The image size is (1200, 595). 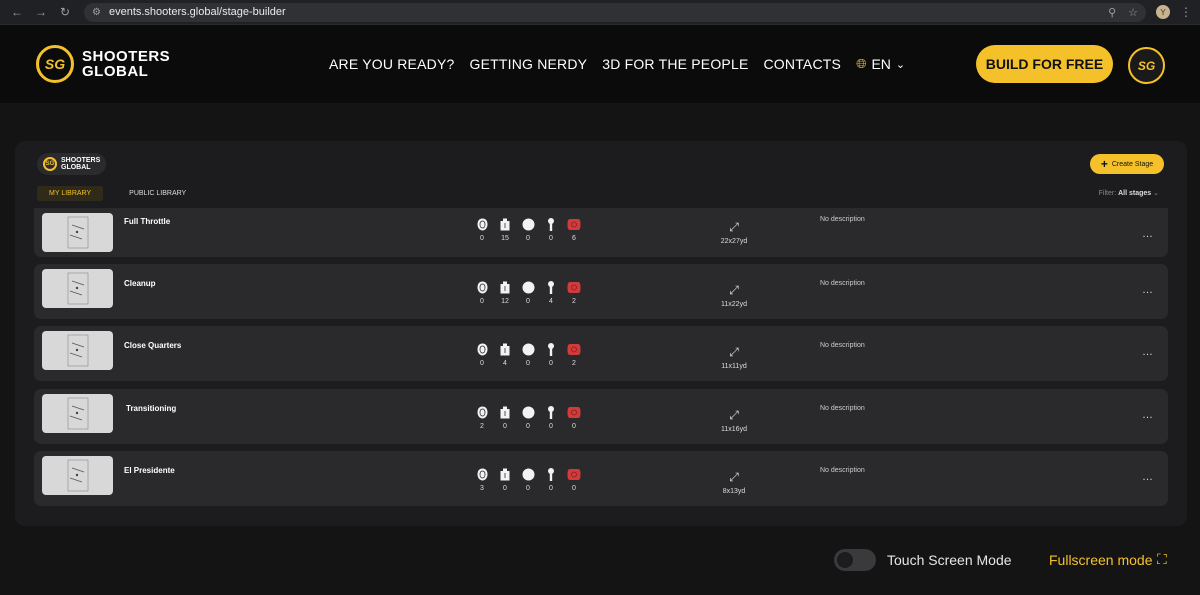 What do you see at coordinates (197, 12) in the screenshot?
I see `url-text: events.shooters.global/stage-builder` at bounding box center [197, 12].